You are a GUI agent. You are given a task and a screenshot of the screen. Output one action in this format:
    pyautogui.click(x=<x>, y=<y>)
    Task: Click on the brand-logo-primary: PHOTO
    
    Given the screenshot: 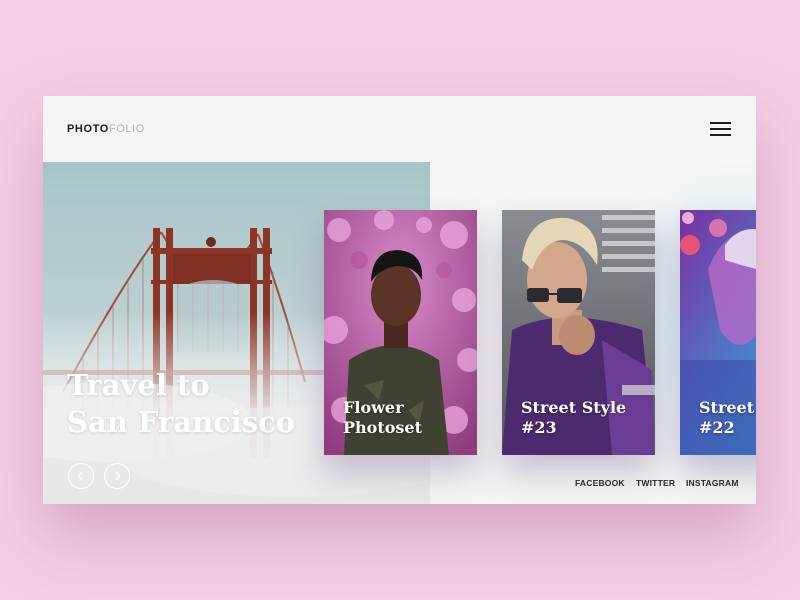 What is the action you would take?
    pyautogui.click(x=88, y=129)
    